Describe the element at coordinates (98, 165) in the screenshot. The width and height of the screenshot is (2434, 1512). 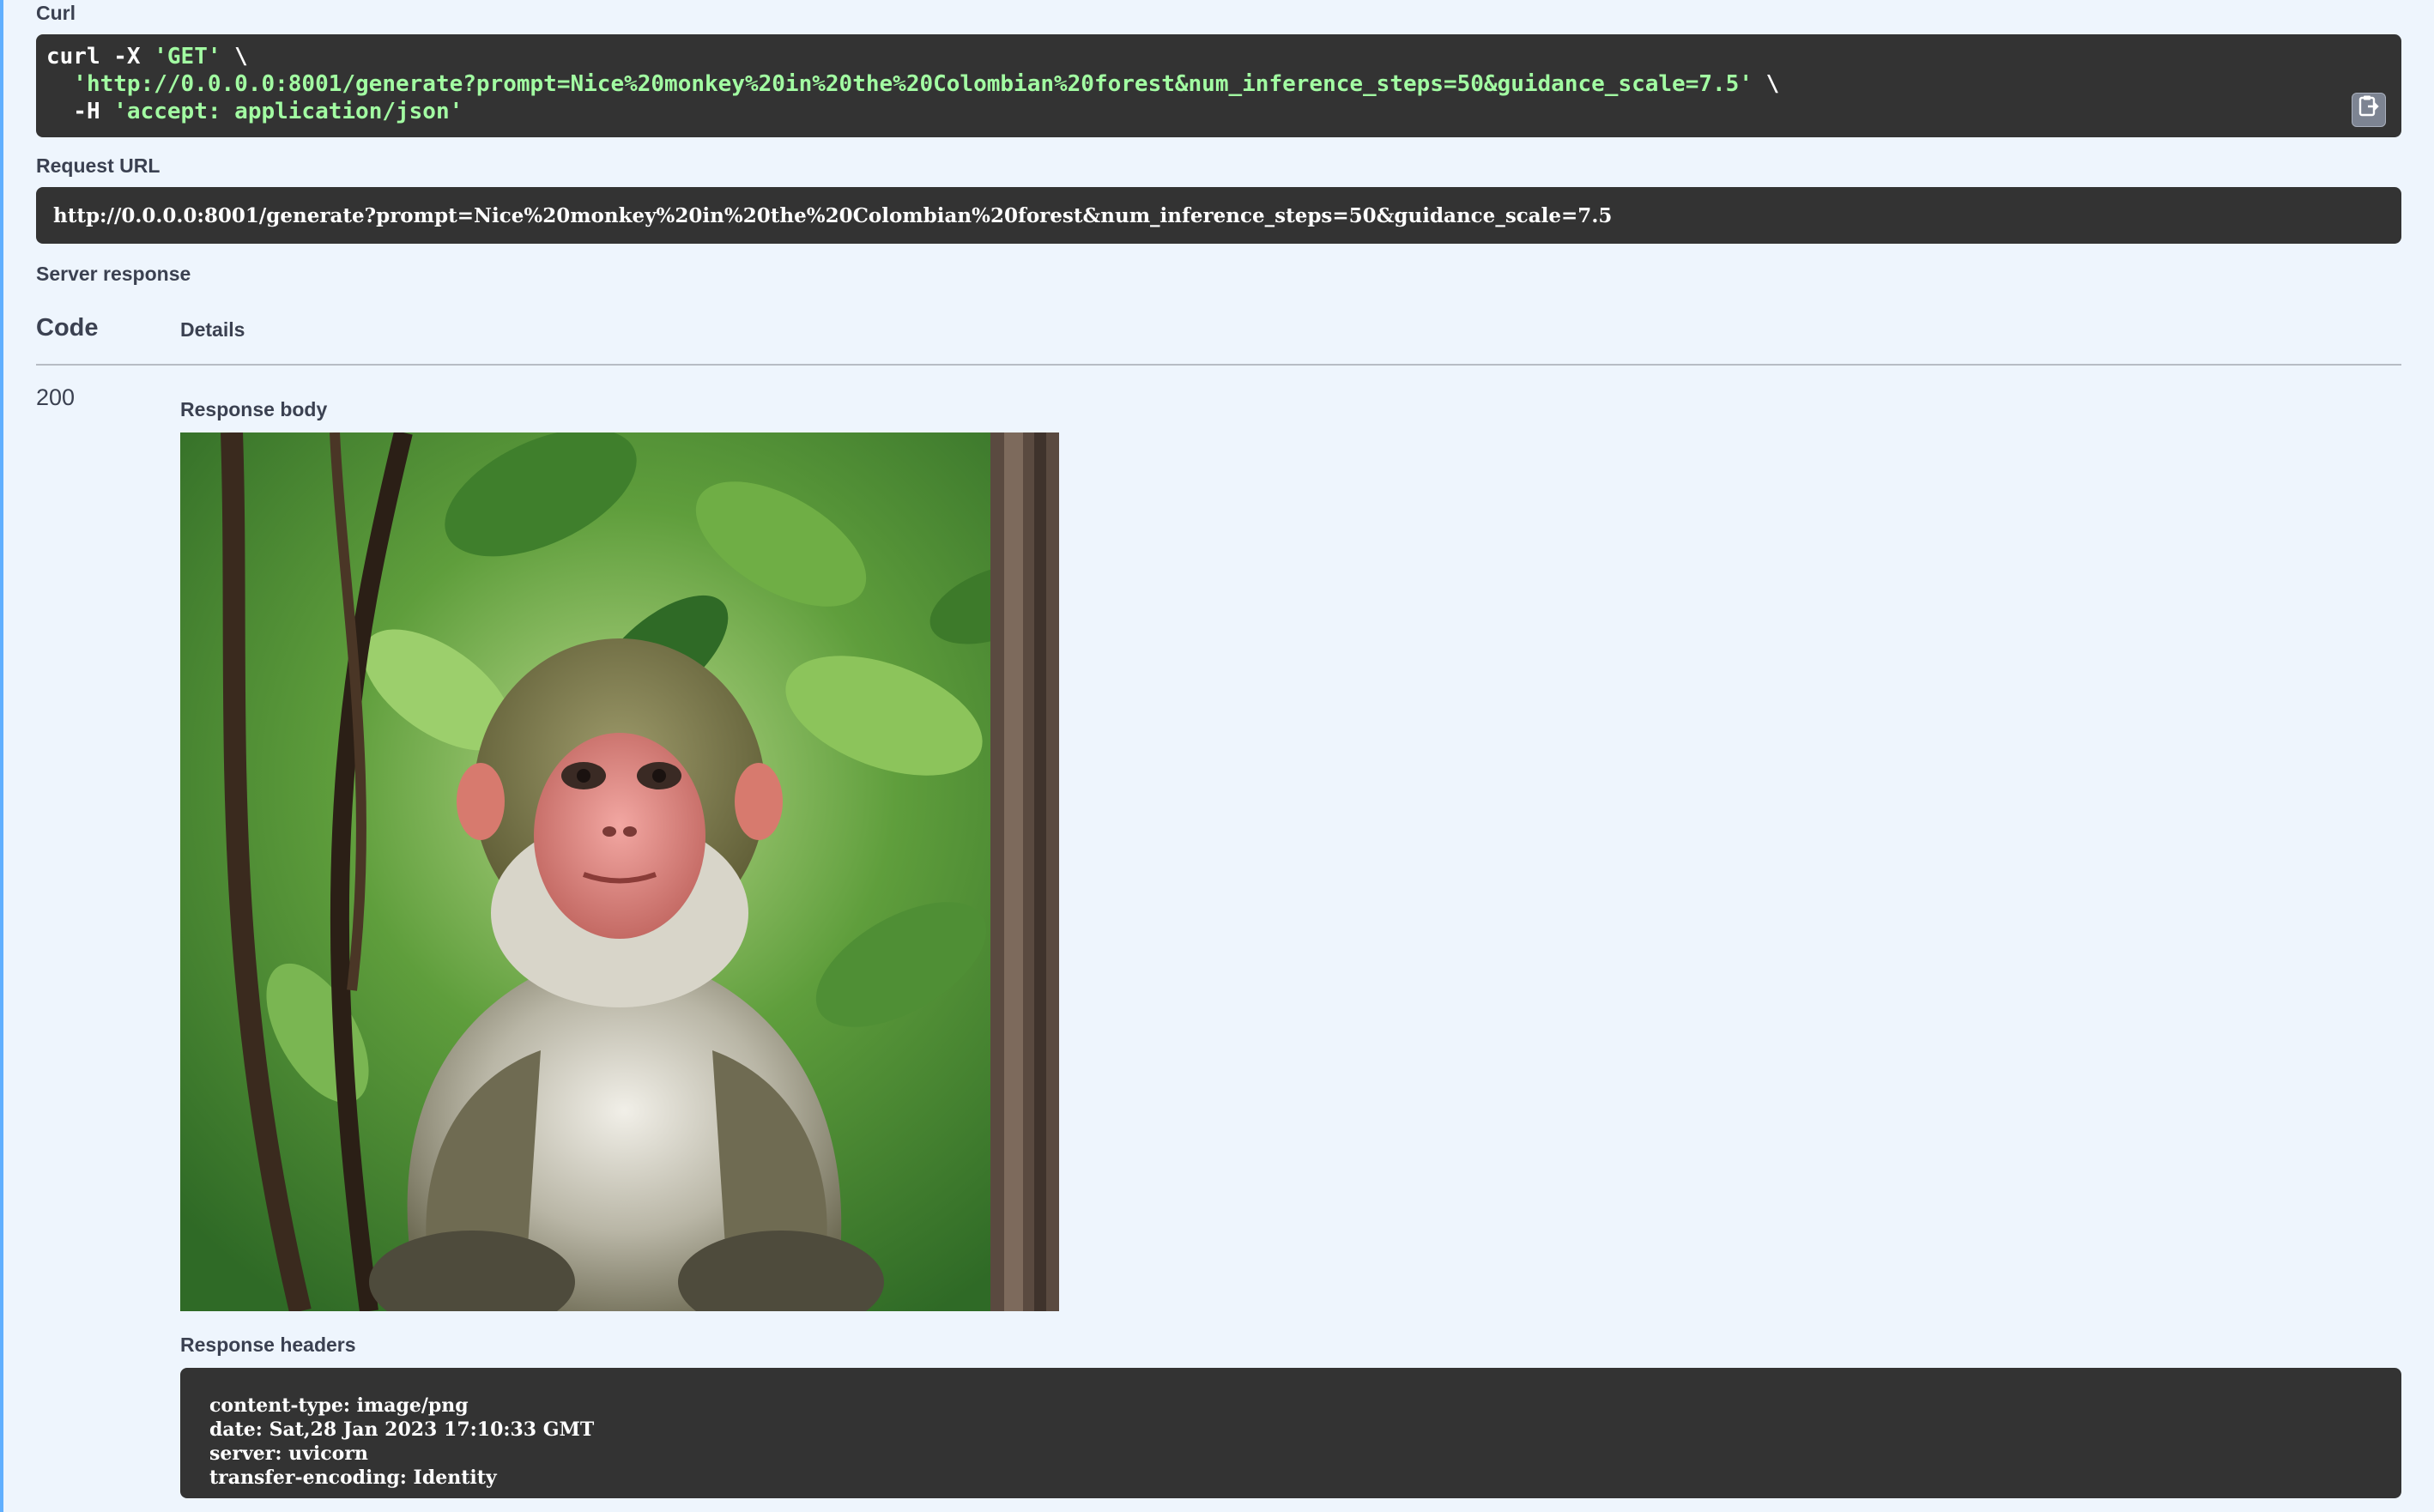
I see `request-url-label: Request URL` at that location.